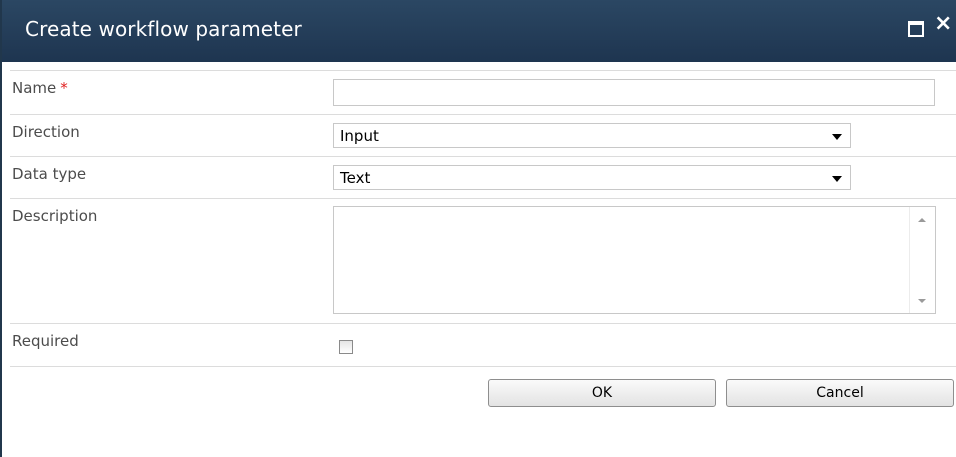  I want to click on cancel-button: Cancel, so click(840, 393).